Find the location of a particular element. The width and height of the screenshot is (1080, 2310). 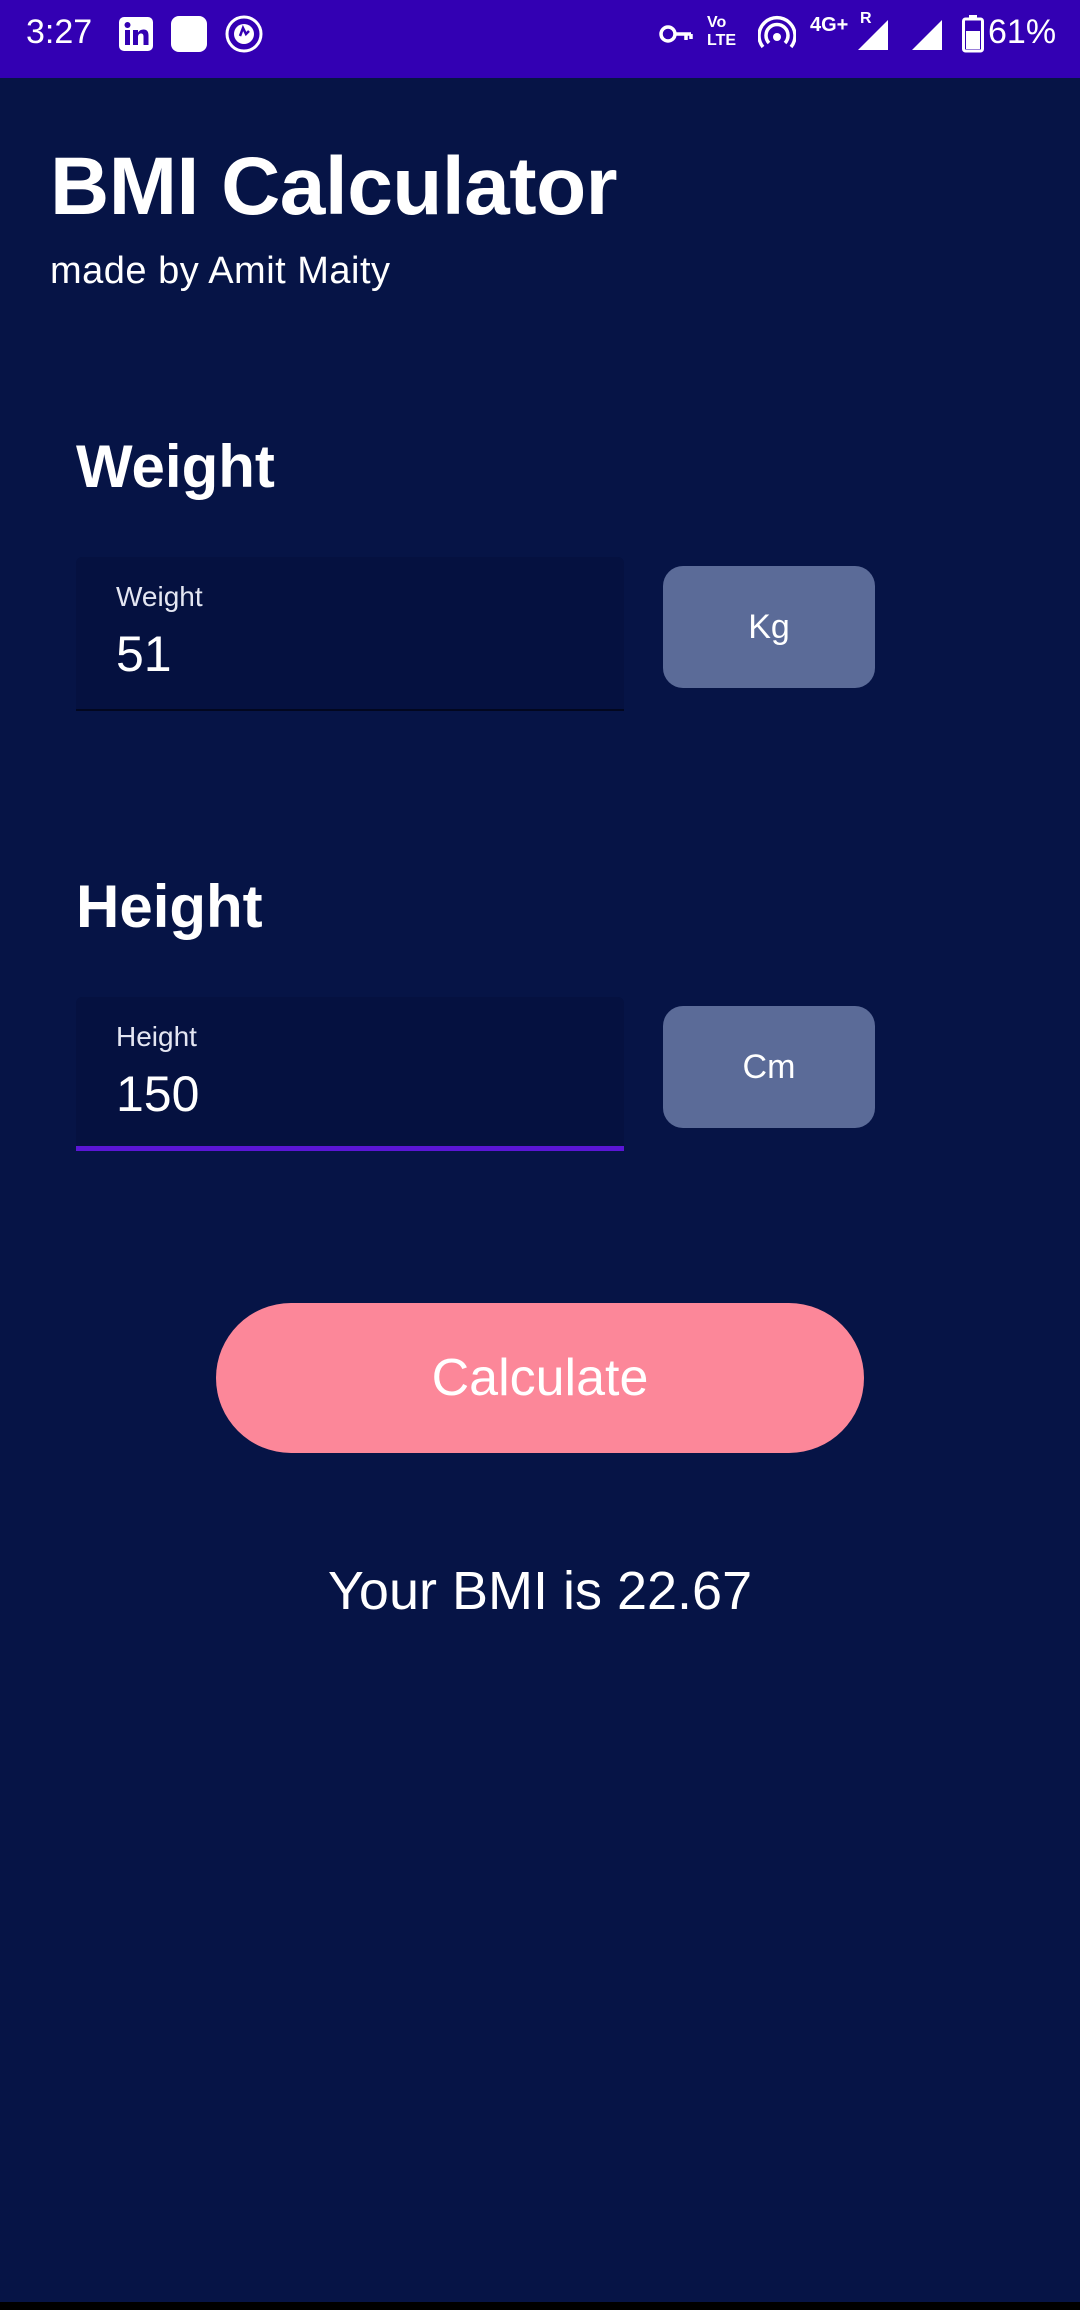

key-icon is located at coordinates (676, 34).